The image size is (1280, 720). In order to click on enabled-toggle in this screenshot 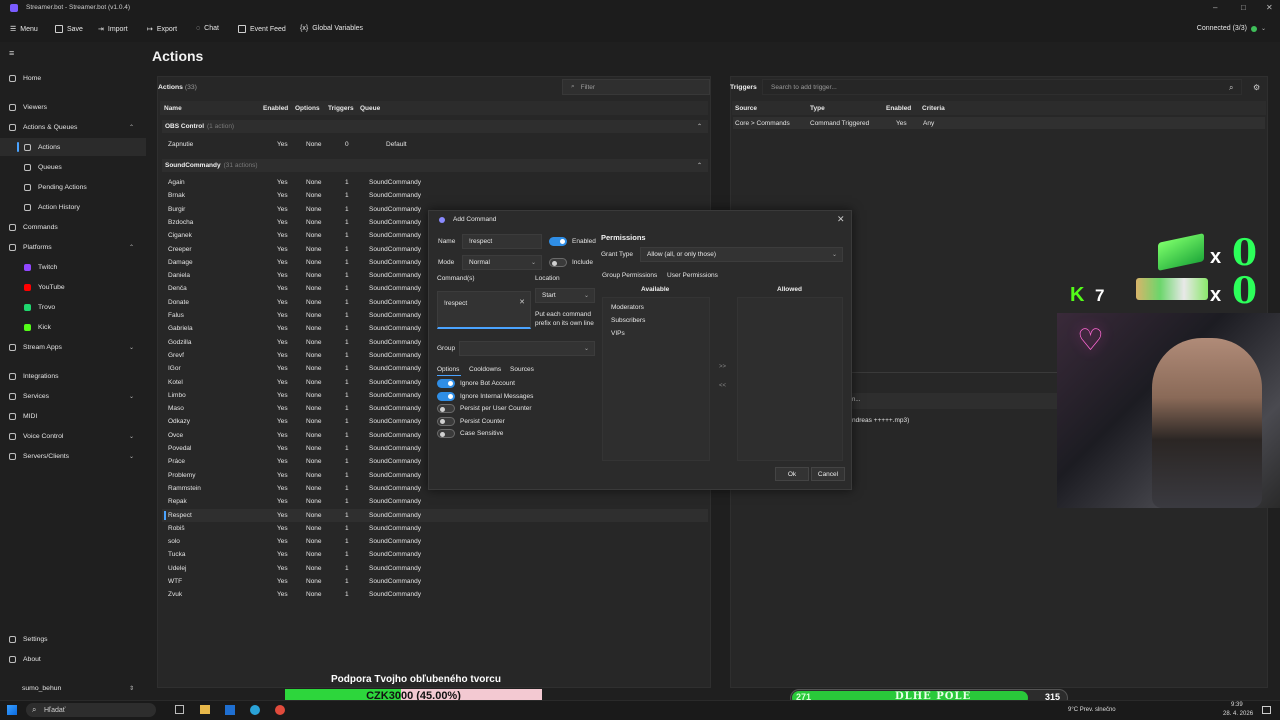, I will do `click(558, 241)`.